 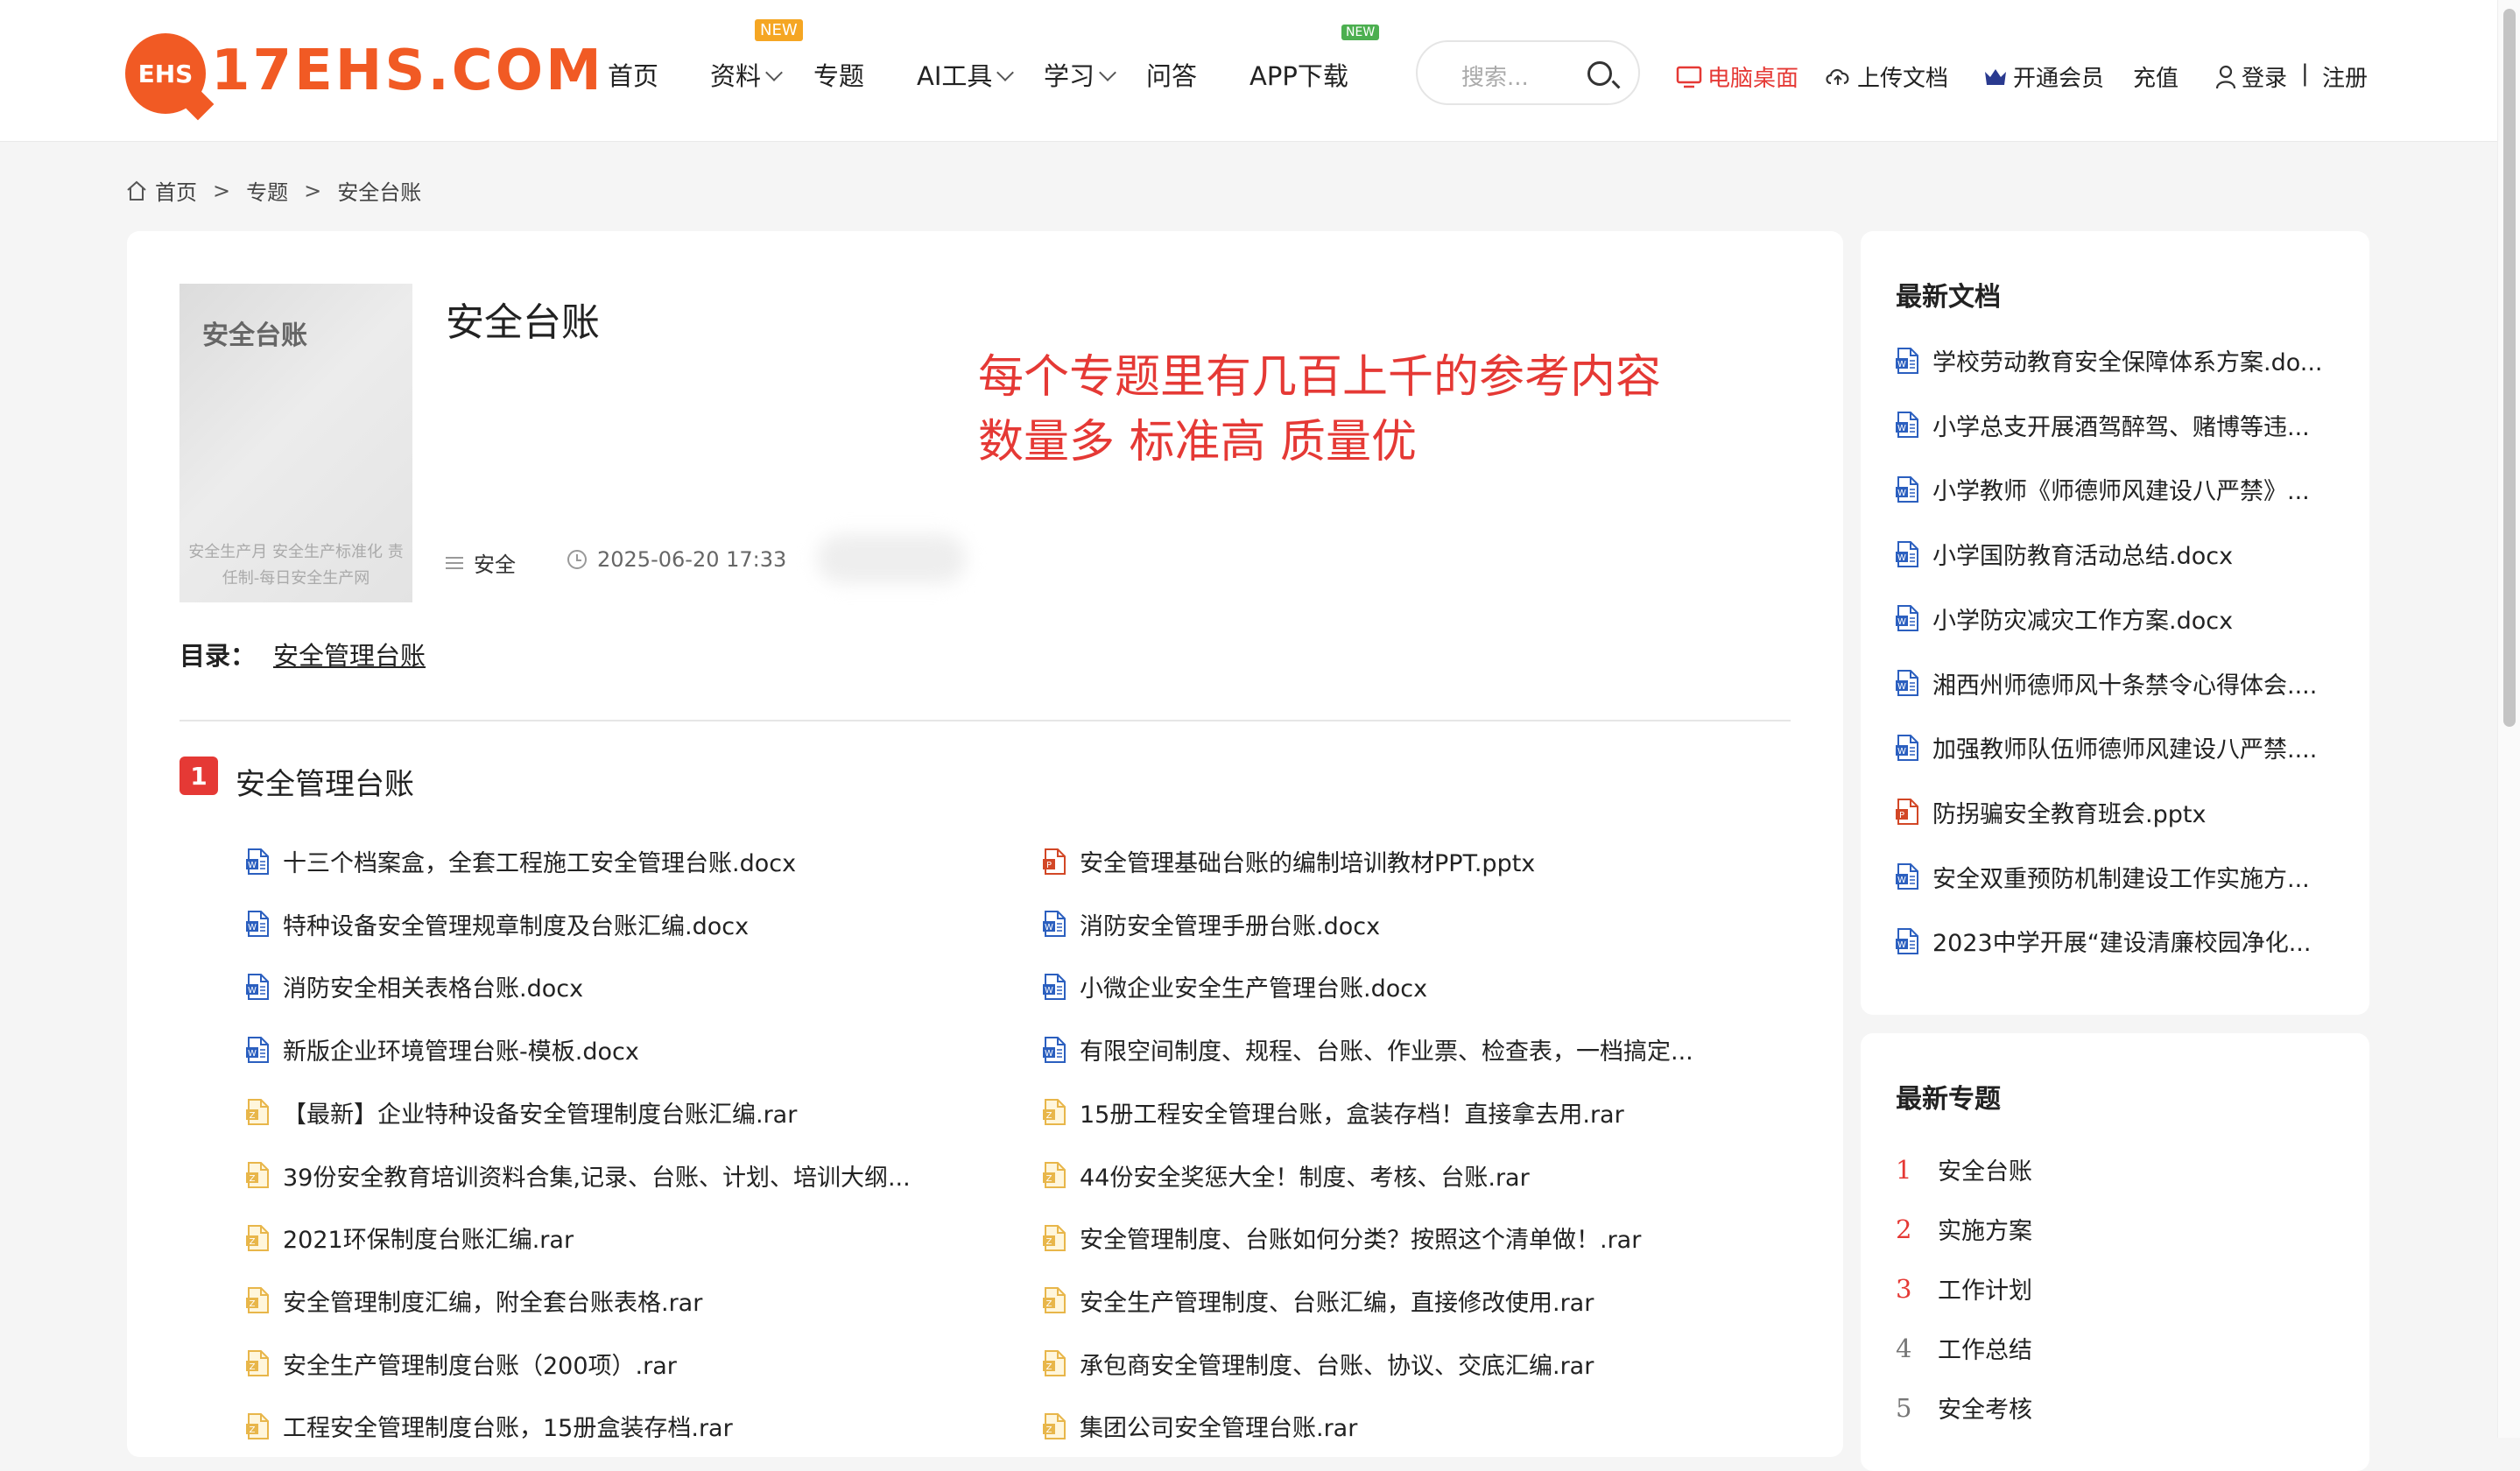 What do you see at coordinates (1964, 1229) in the screenshot?
I see `latest-topic-link: 2 实施方案` at bounding box center [1964, 1229].